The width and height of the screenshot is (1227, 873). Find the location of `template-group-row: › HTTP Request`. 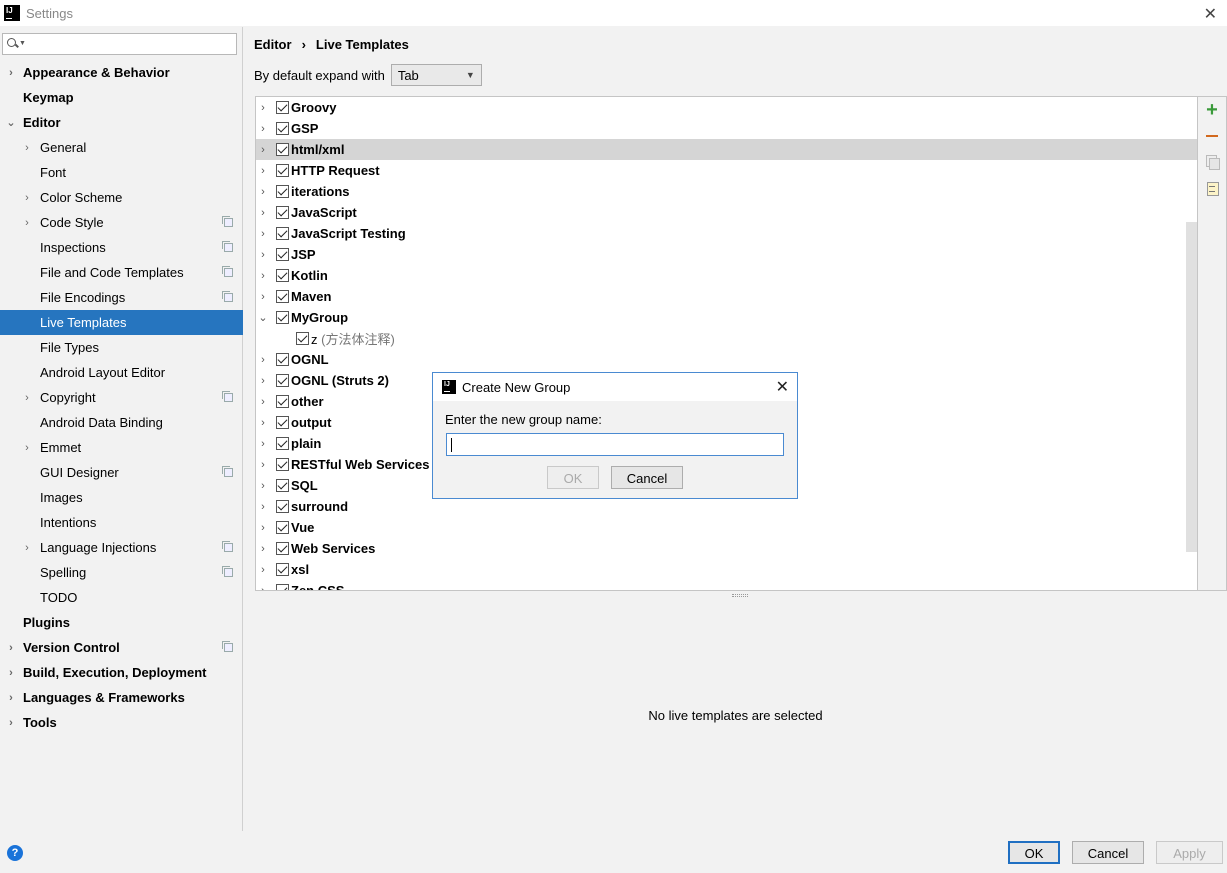

template-group-row: › HTTP Request is located at coordinates (726, 170).